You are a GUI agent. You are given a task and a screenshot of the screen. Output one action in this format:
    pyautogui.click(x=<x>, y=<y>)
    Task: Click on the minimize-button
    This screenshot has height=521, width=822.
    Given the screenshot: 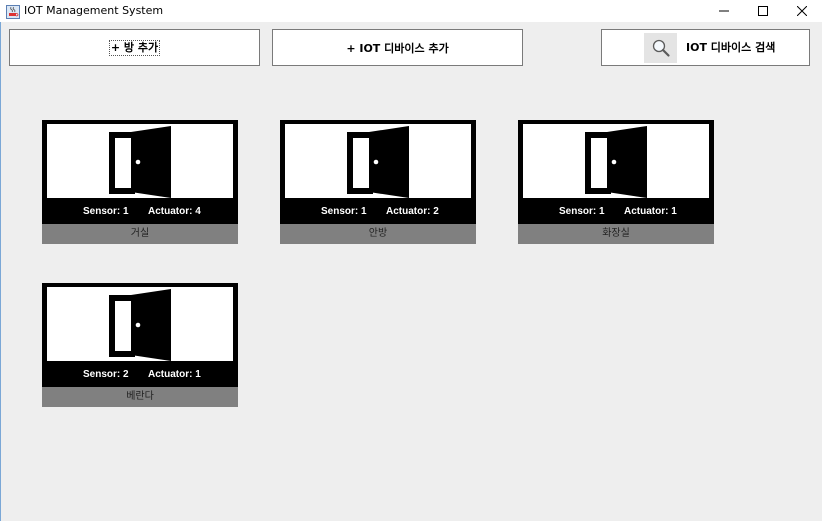 What is the action you would take?
    pyautogui.click(x=724, y=11)
    